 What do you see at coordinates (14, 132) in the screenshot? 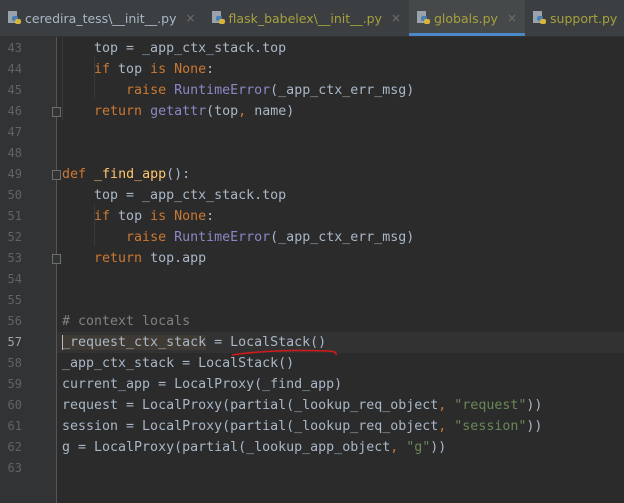
I see `line-number: 47` at bounding box center [14, 132].